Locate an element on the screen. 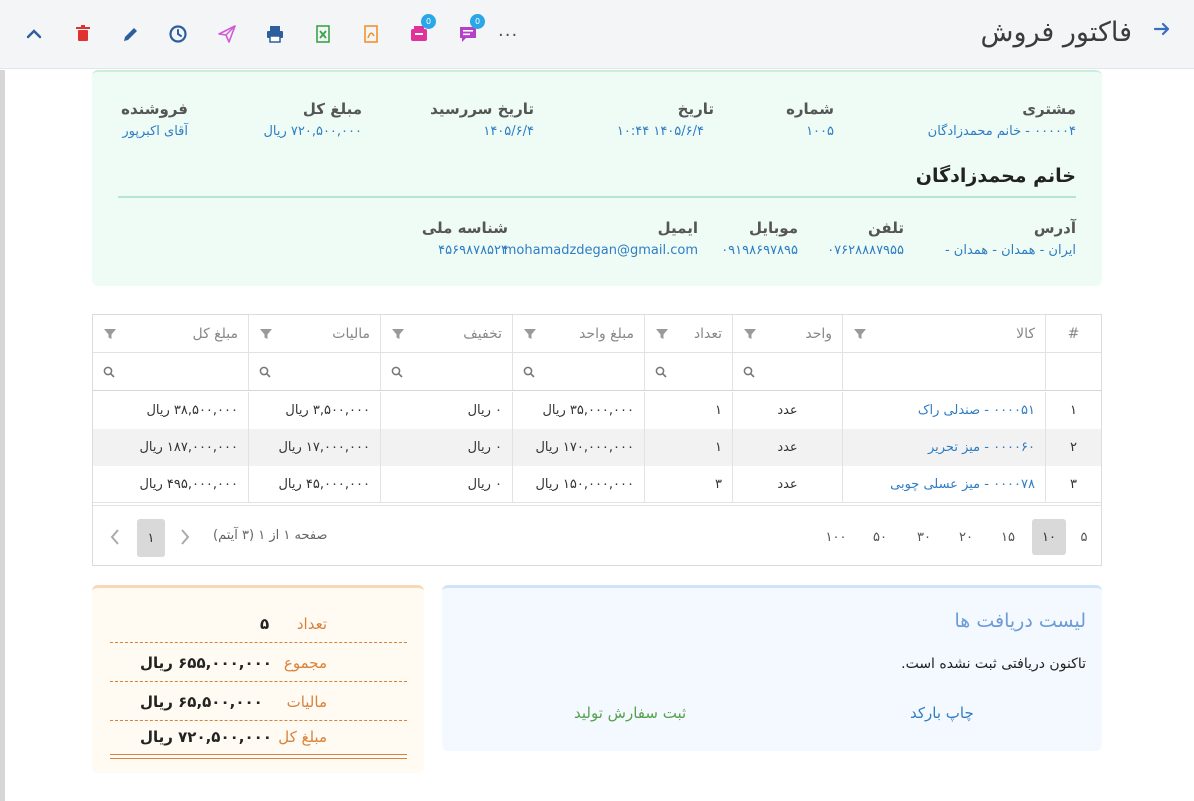 The image size is (1194, 801). pdf-icon is located at coordinates (371, 34).